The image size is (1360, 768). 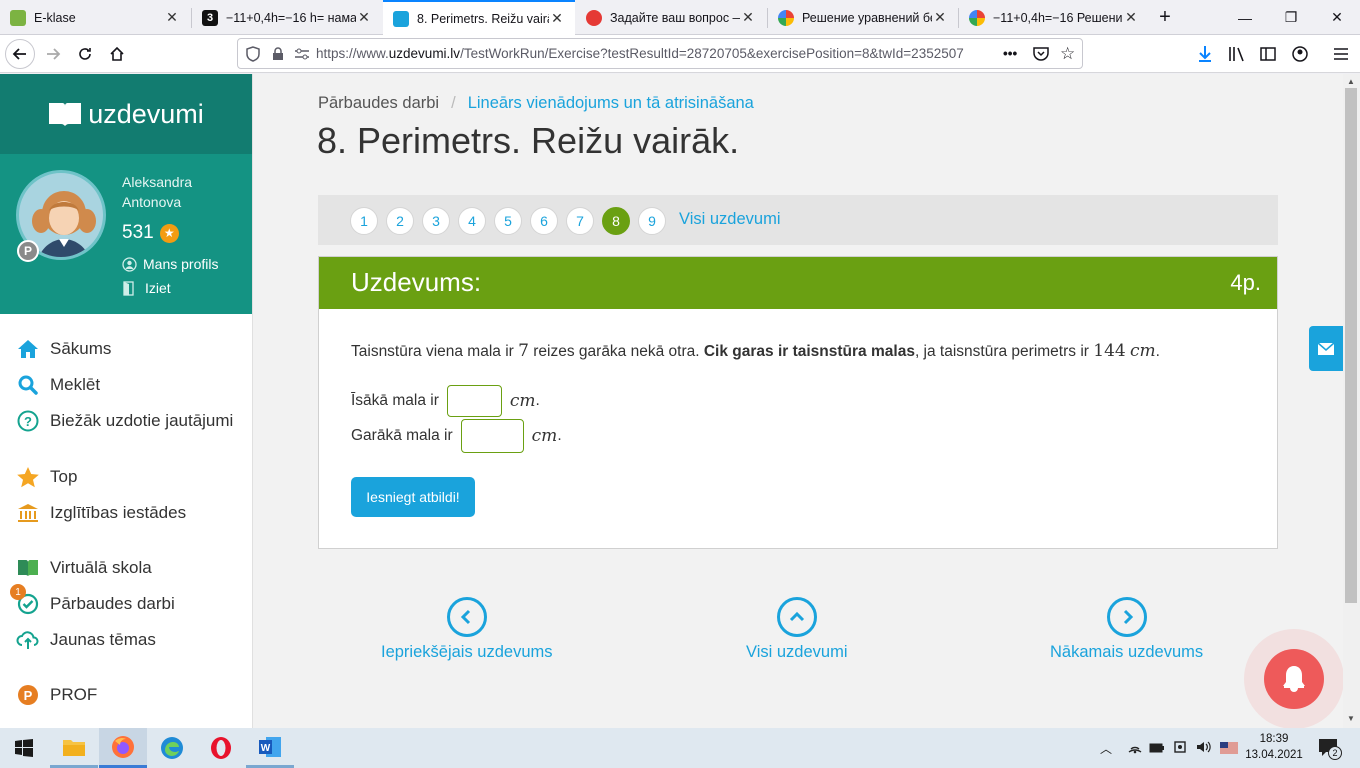 I want to click on forward-button, so click(x=53, y=54).